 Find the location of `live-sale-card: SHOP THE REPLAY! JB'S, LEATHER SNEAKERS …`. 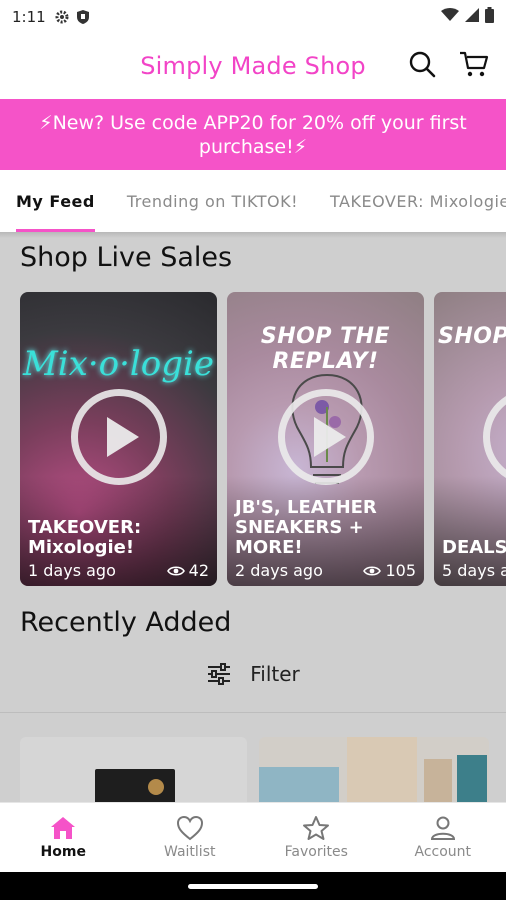

live-sale-card: SHOP THE REPLAY! JB'S, LEATHER SNEAKERS … is located at coordinates (325, 439).